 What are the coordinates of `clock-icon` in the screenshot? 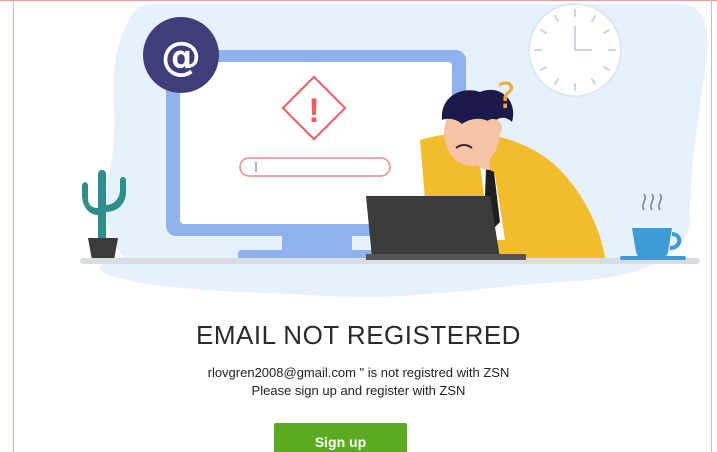 It's located at (575, 50).